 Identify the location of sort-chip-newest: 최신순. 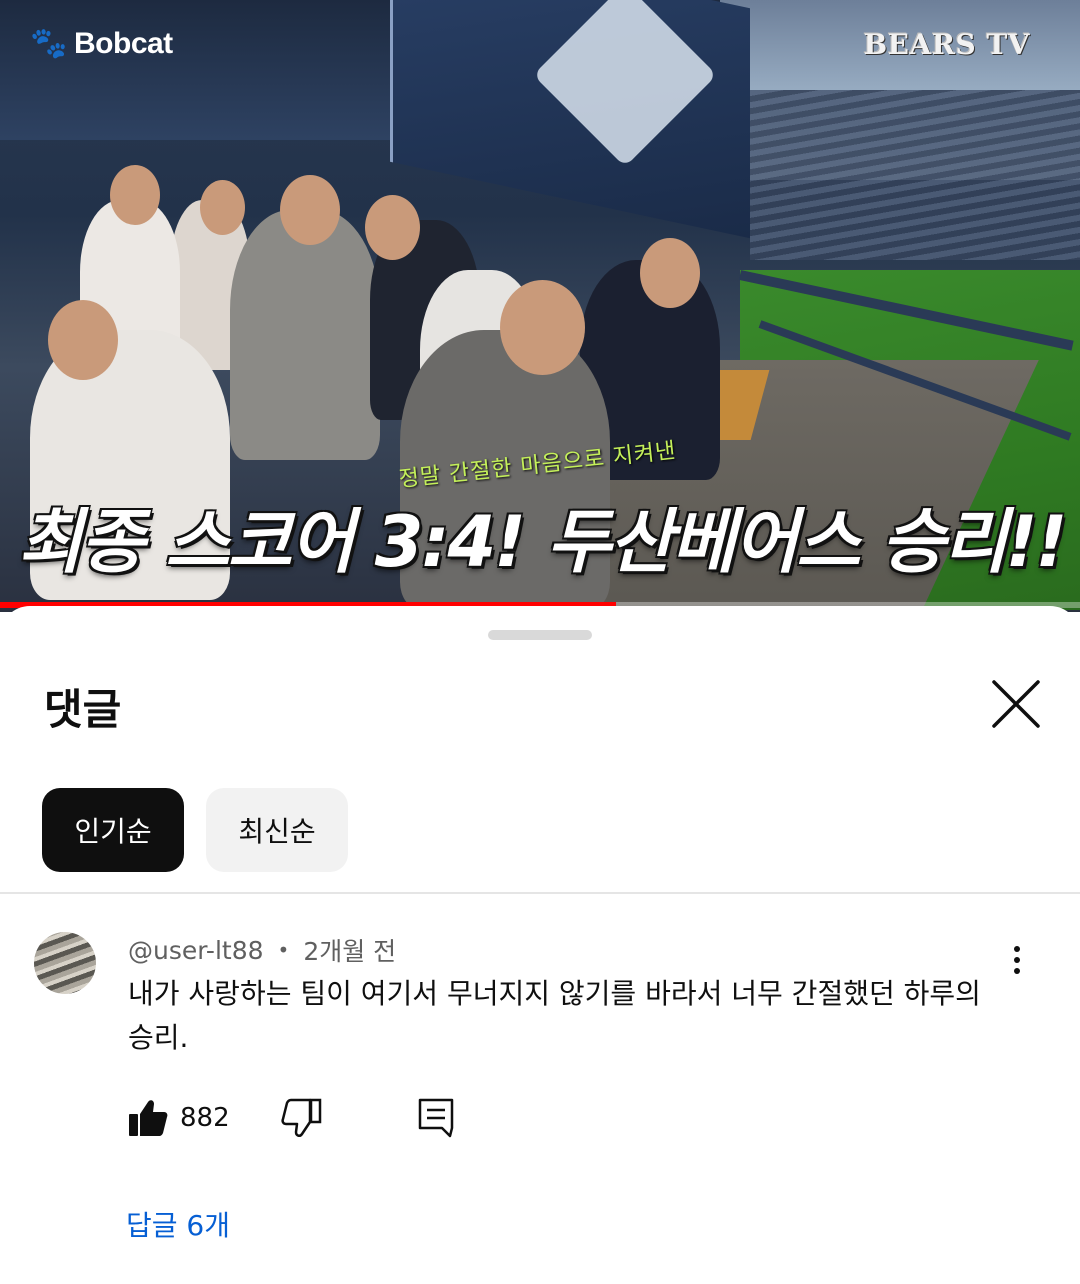
(277, 830).